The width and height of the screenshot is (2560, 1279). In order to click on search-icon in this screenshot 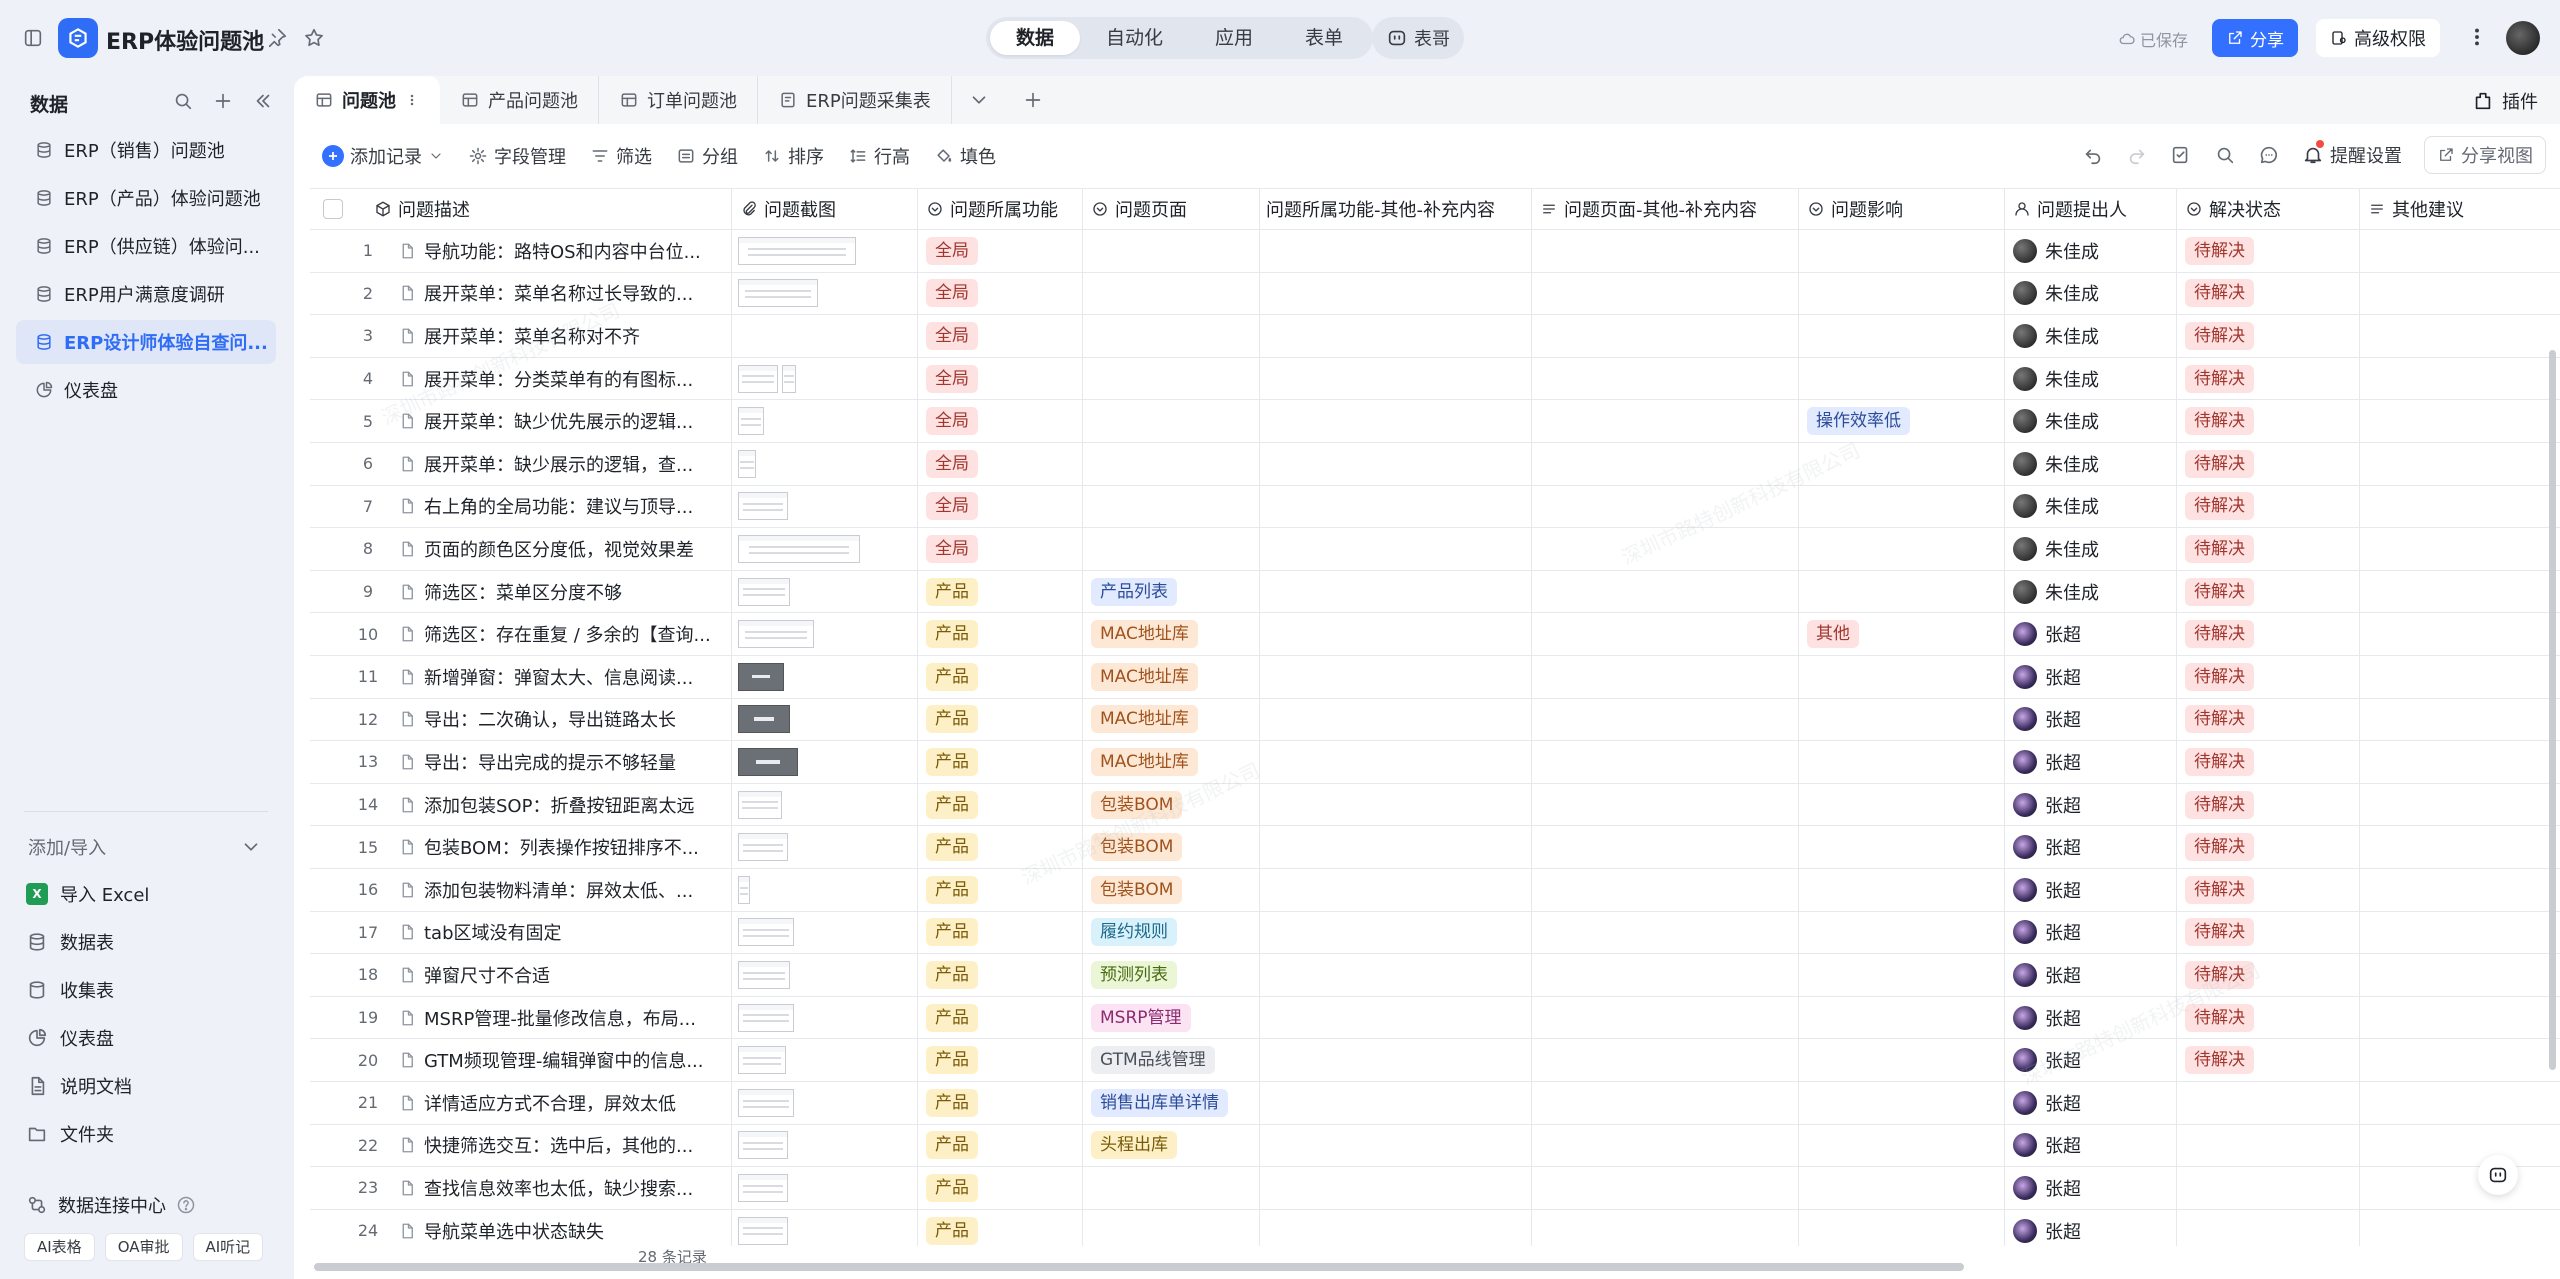, I will do `click(2225, 155)`.